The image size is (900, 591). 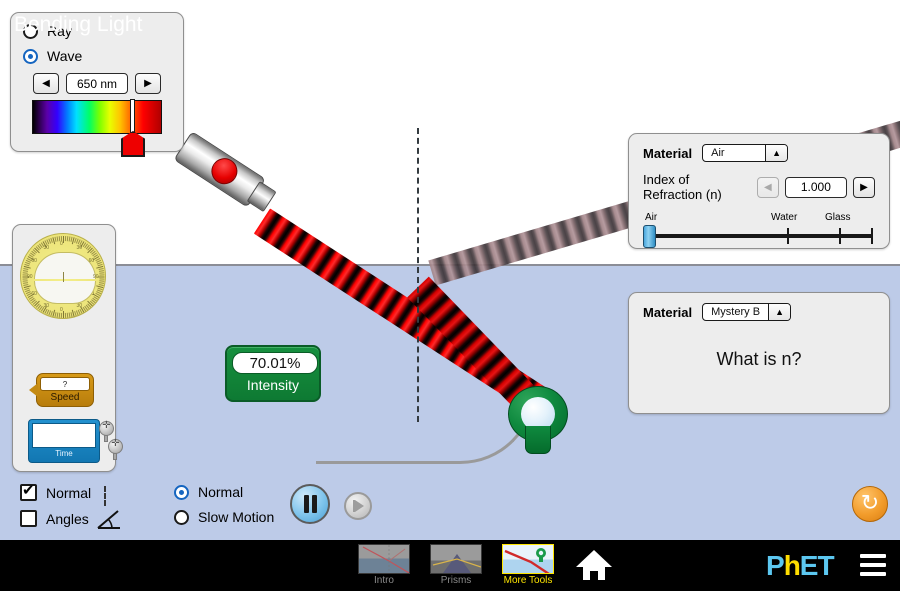 I want to click on radio-slow-motion-label: Slow Motion, so click(x=236, y=517).